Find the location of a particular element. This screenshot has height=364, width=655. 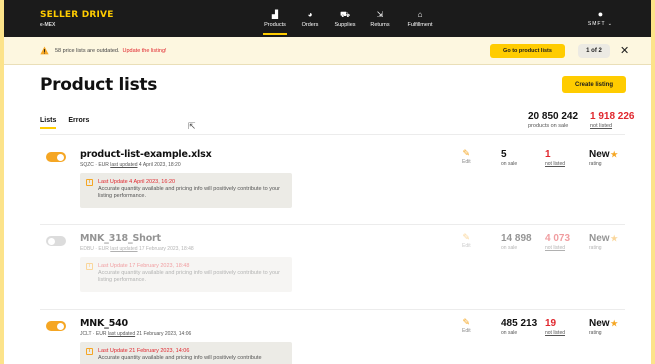

nav-item-orders: ◕ Orders is located at coordinates (310, 18).